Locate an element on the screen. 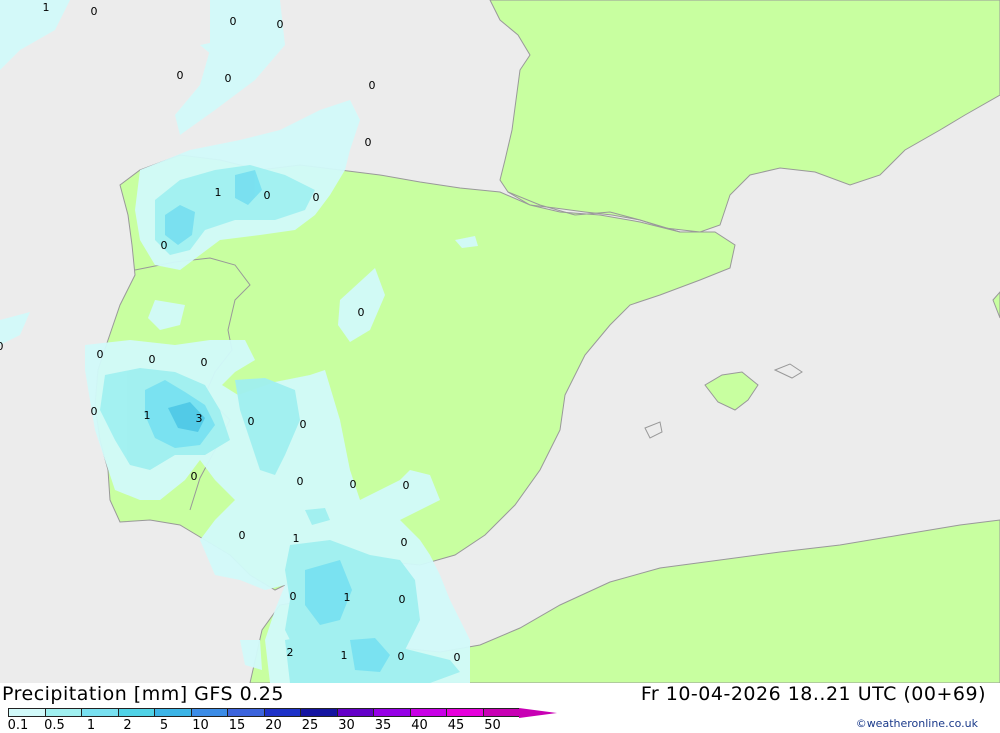  legend-tick-label: 0.5 is located at coordinates (54, 725).